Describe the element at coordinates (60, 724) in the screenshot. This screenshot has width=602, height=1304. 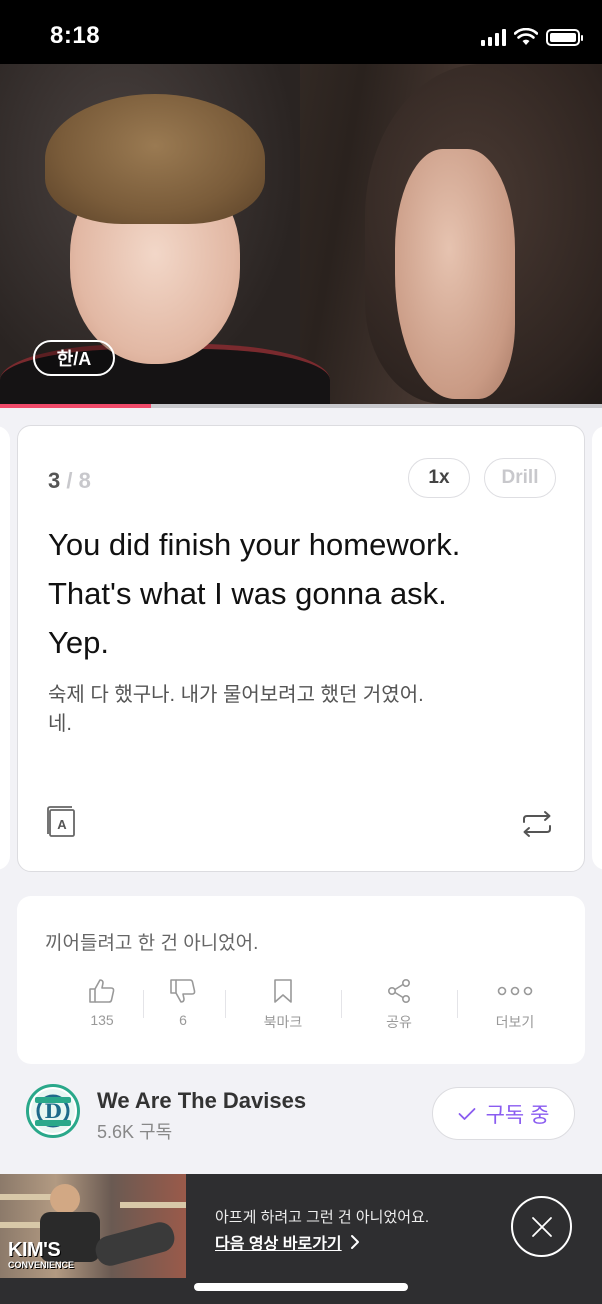
I see `korean-line: 네.` at that location.